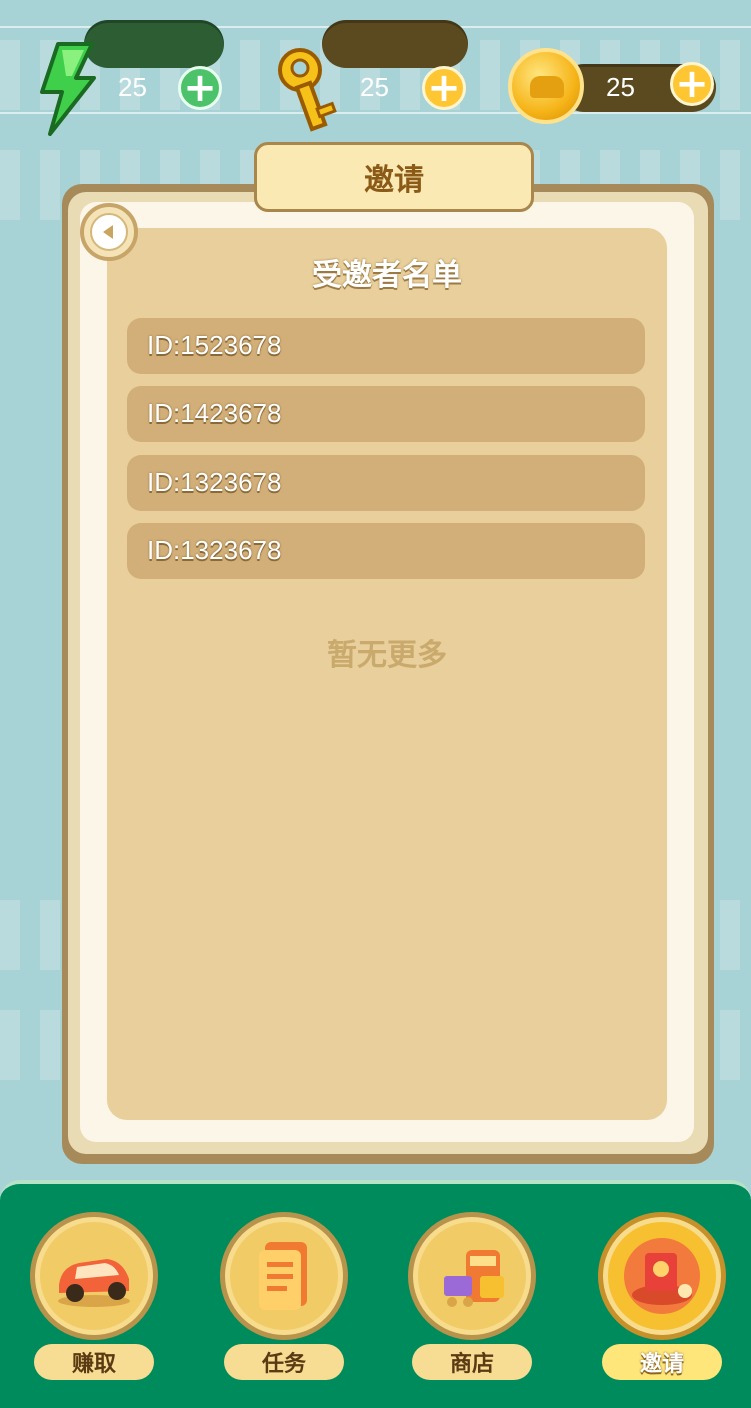 Image resolution: width=751 pixels, height=1408 pixels. What do you see at coordinates (387, 655) in the screenshot?
I see `no-more-note: 暂无更多` at bounding box center [387, 655].